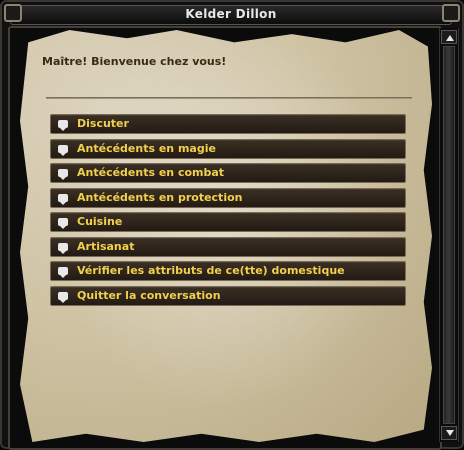  Describe the element at coordinates (151, 172) in the screenshot. I see `dialog-option-label: Antécédents en combat` at that location.